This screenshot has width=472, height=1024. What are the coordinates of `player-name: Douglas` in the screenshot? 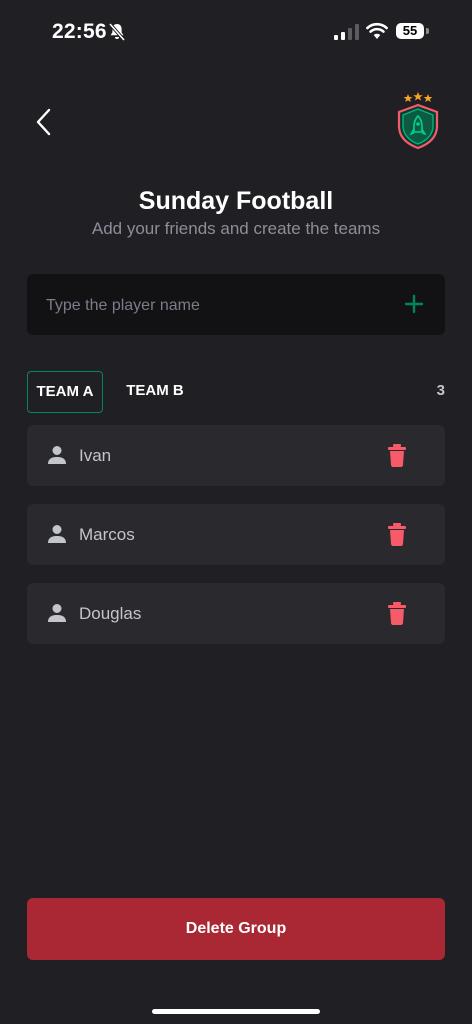 It's located at (110, 613).